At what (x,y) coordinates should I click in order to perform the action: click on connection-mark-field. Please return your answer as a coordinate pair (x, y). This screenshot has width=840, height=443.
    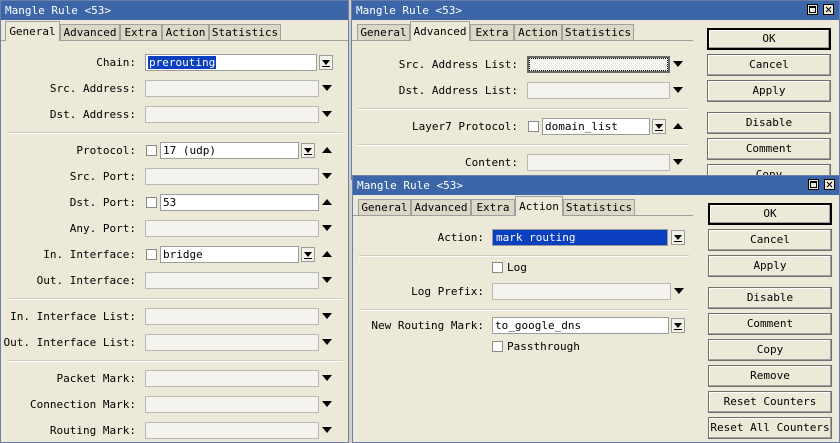
    Looking at the image, I should click on (232, 404).